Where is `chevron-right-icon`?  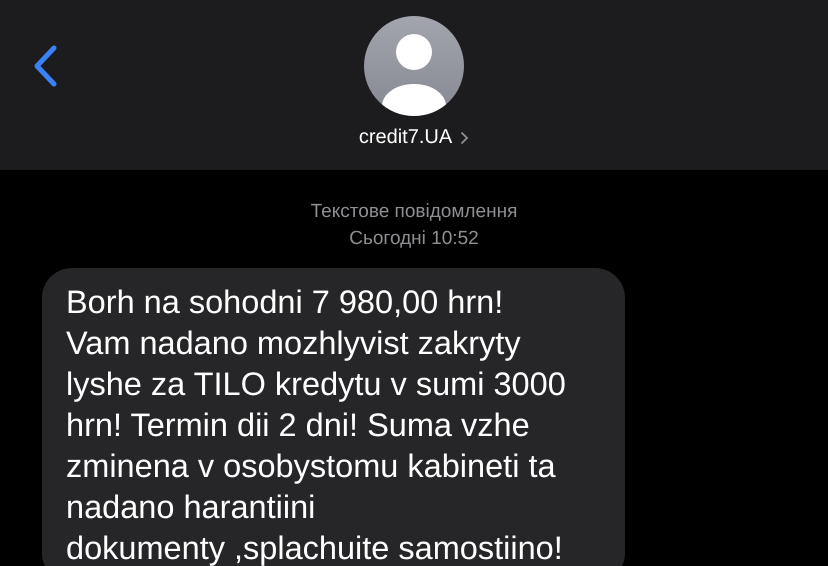
chevron-right-icon is located at coordinates (465, 137).